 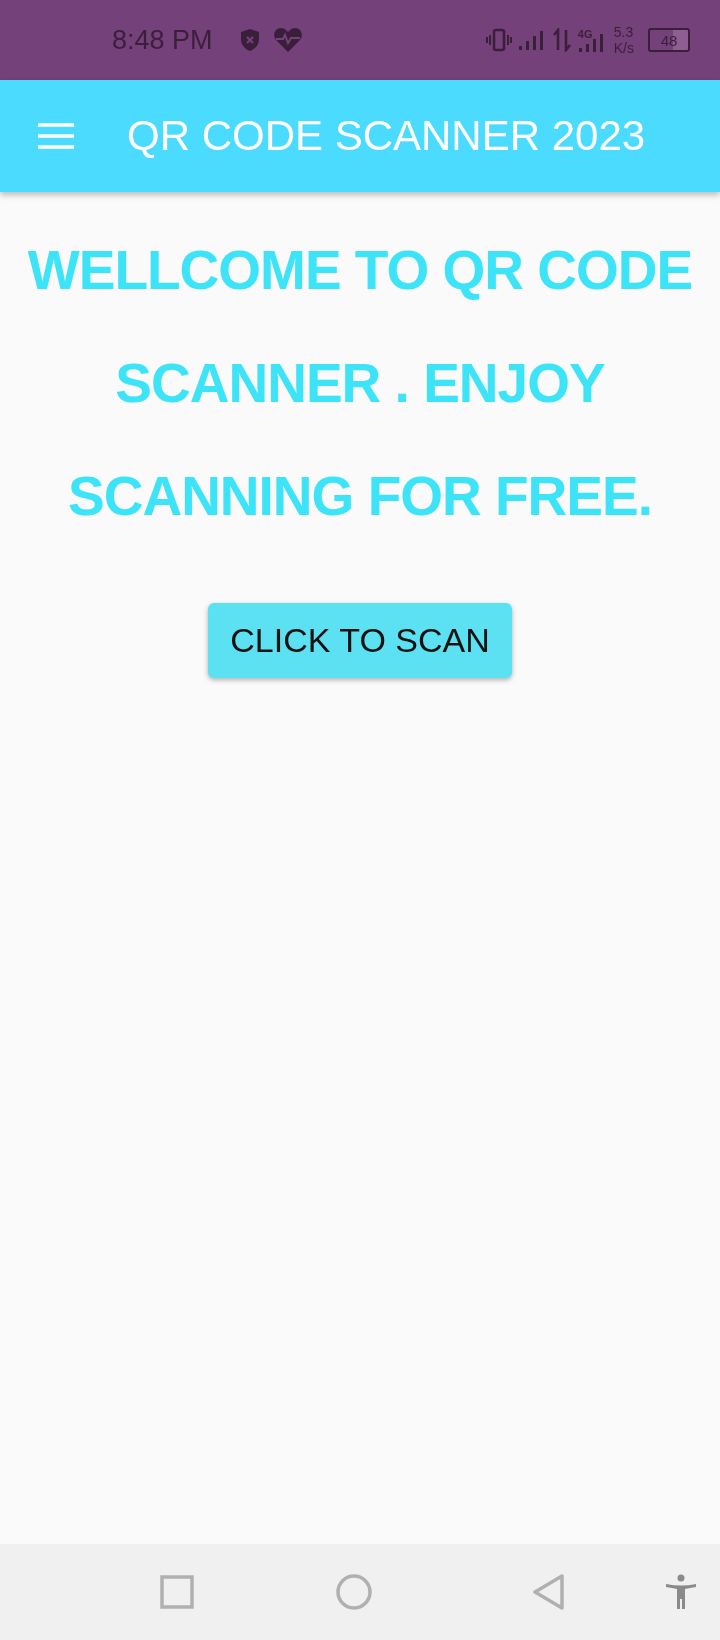 What do you see at coordinates (162, 40) in the screenshot?
I see `status-time: 8:48 PM` at bounding box center [162, 40].